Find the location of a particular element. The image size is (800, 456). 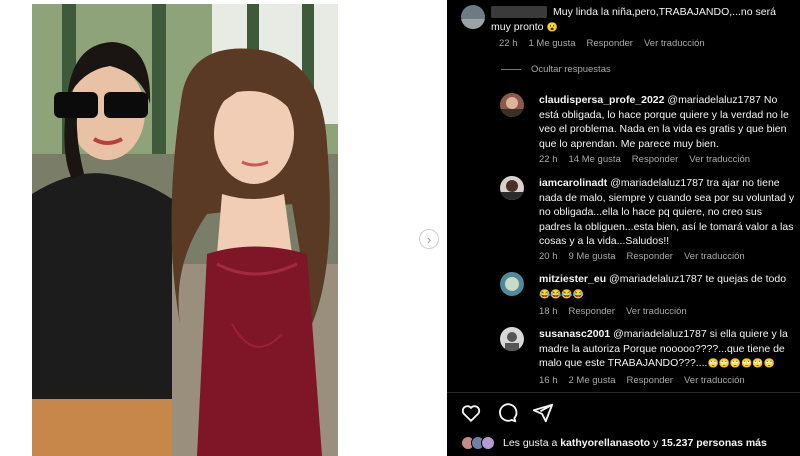

reply-likes: 9 Me gusta is located at coordinates (592, 256).